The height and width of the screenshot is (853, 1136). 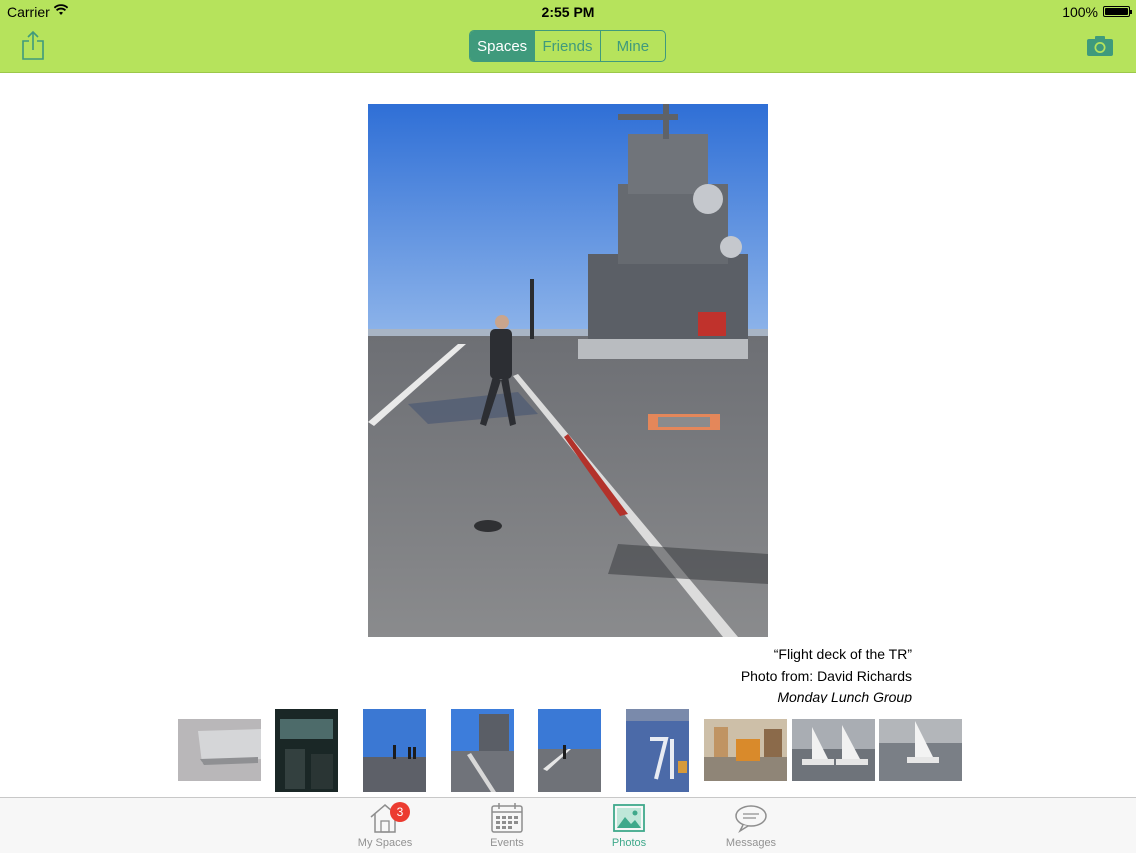 What do you see at coordinates (503, 46) in the screenshot?
I see `segment-spaces: Spaces` at bounding box center [503, 46].